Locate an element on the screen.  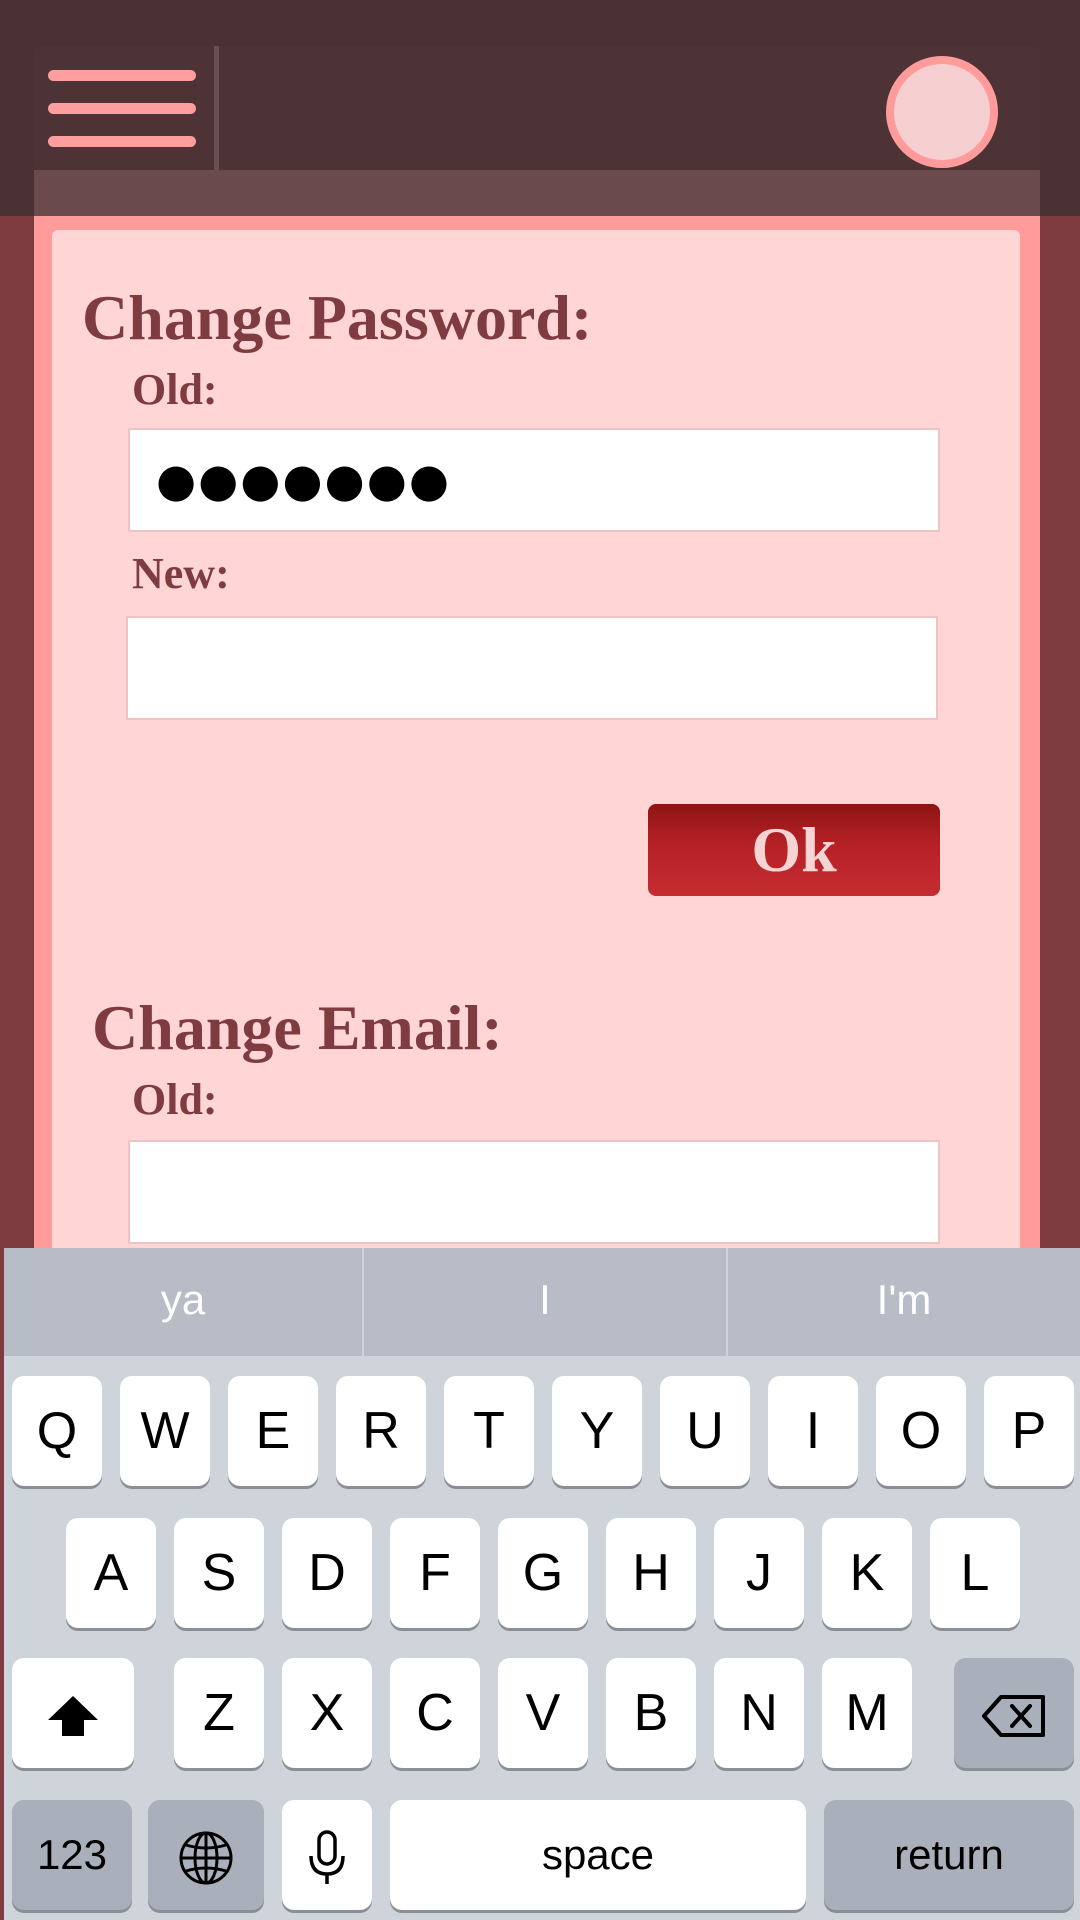
key-l: L is located at coordinates (975, 1573).